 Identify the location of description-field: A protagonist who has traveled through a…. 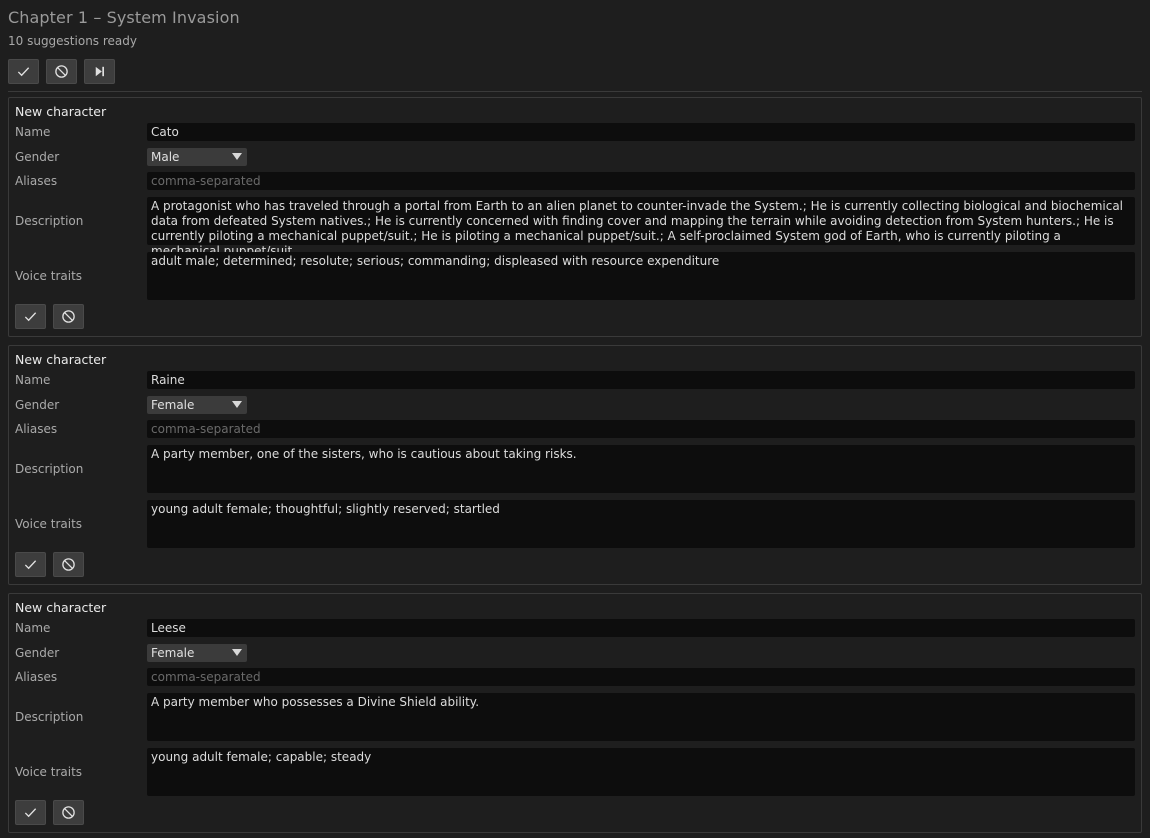
(641, 227).